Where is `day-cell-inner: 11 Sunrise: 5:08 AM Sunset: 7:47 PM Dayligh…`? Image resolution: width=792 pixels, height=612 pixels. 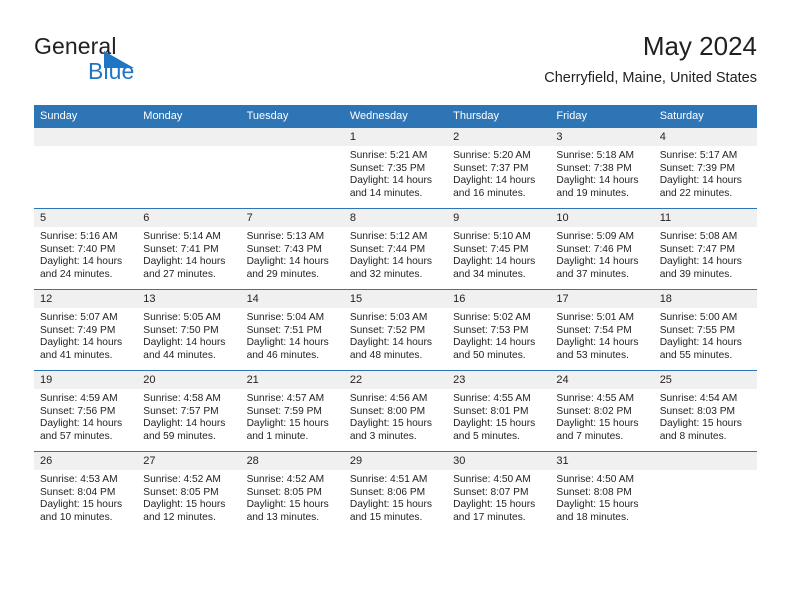 day-cell-inner: 11 Sunrise: 5:08 AM Sunset: 7:47 PM Dayligh… is located at coordinates (705, 249).